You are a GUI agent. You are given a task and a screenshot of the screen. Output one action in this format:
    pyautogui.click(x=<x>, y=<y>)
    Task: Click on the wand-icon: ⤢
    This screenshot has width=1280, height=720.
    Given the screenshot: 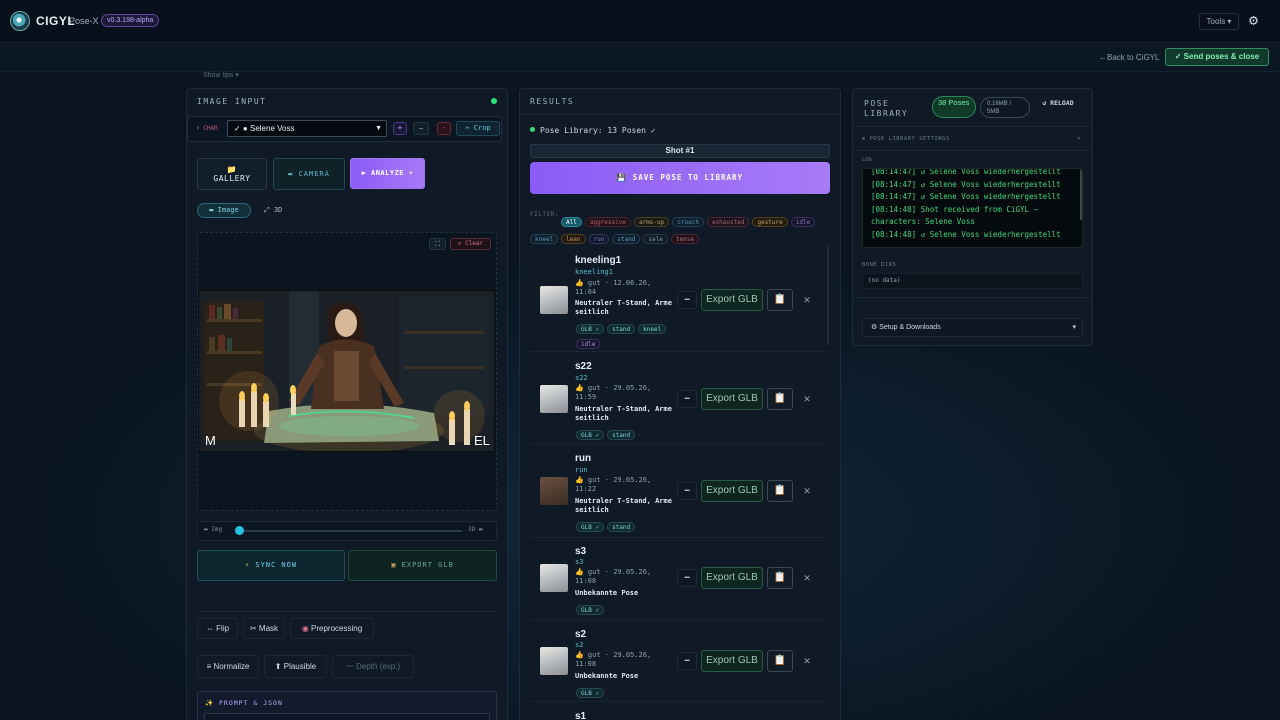 What is the action you would take?
    pyautogui.click(x=267, y=210)
    